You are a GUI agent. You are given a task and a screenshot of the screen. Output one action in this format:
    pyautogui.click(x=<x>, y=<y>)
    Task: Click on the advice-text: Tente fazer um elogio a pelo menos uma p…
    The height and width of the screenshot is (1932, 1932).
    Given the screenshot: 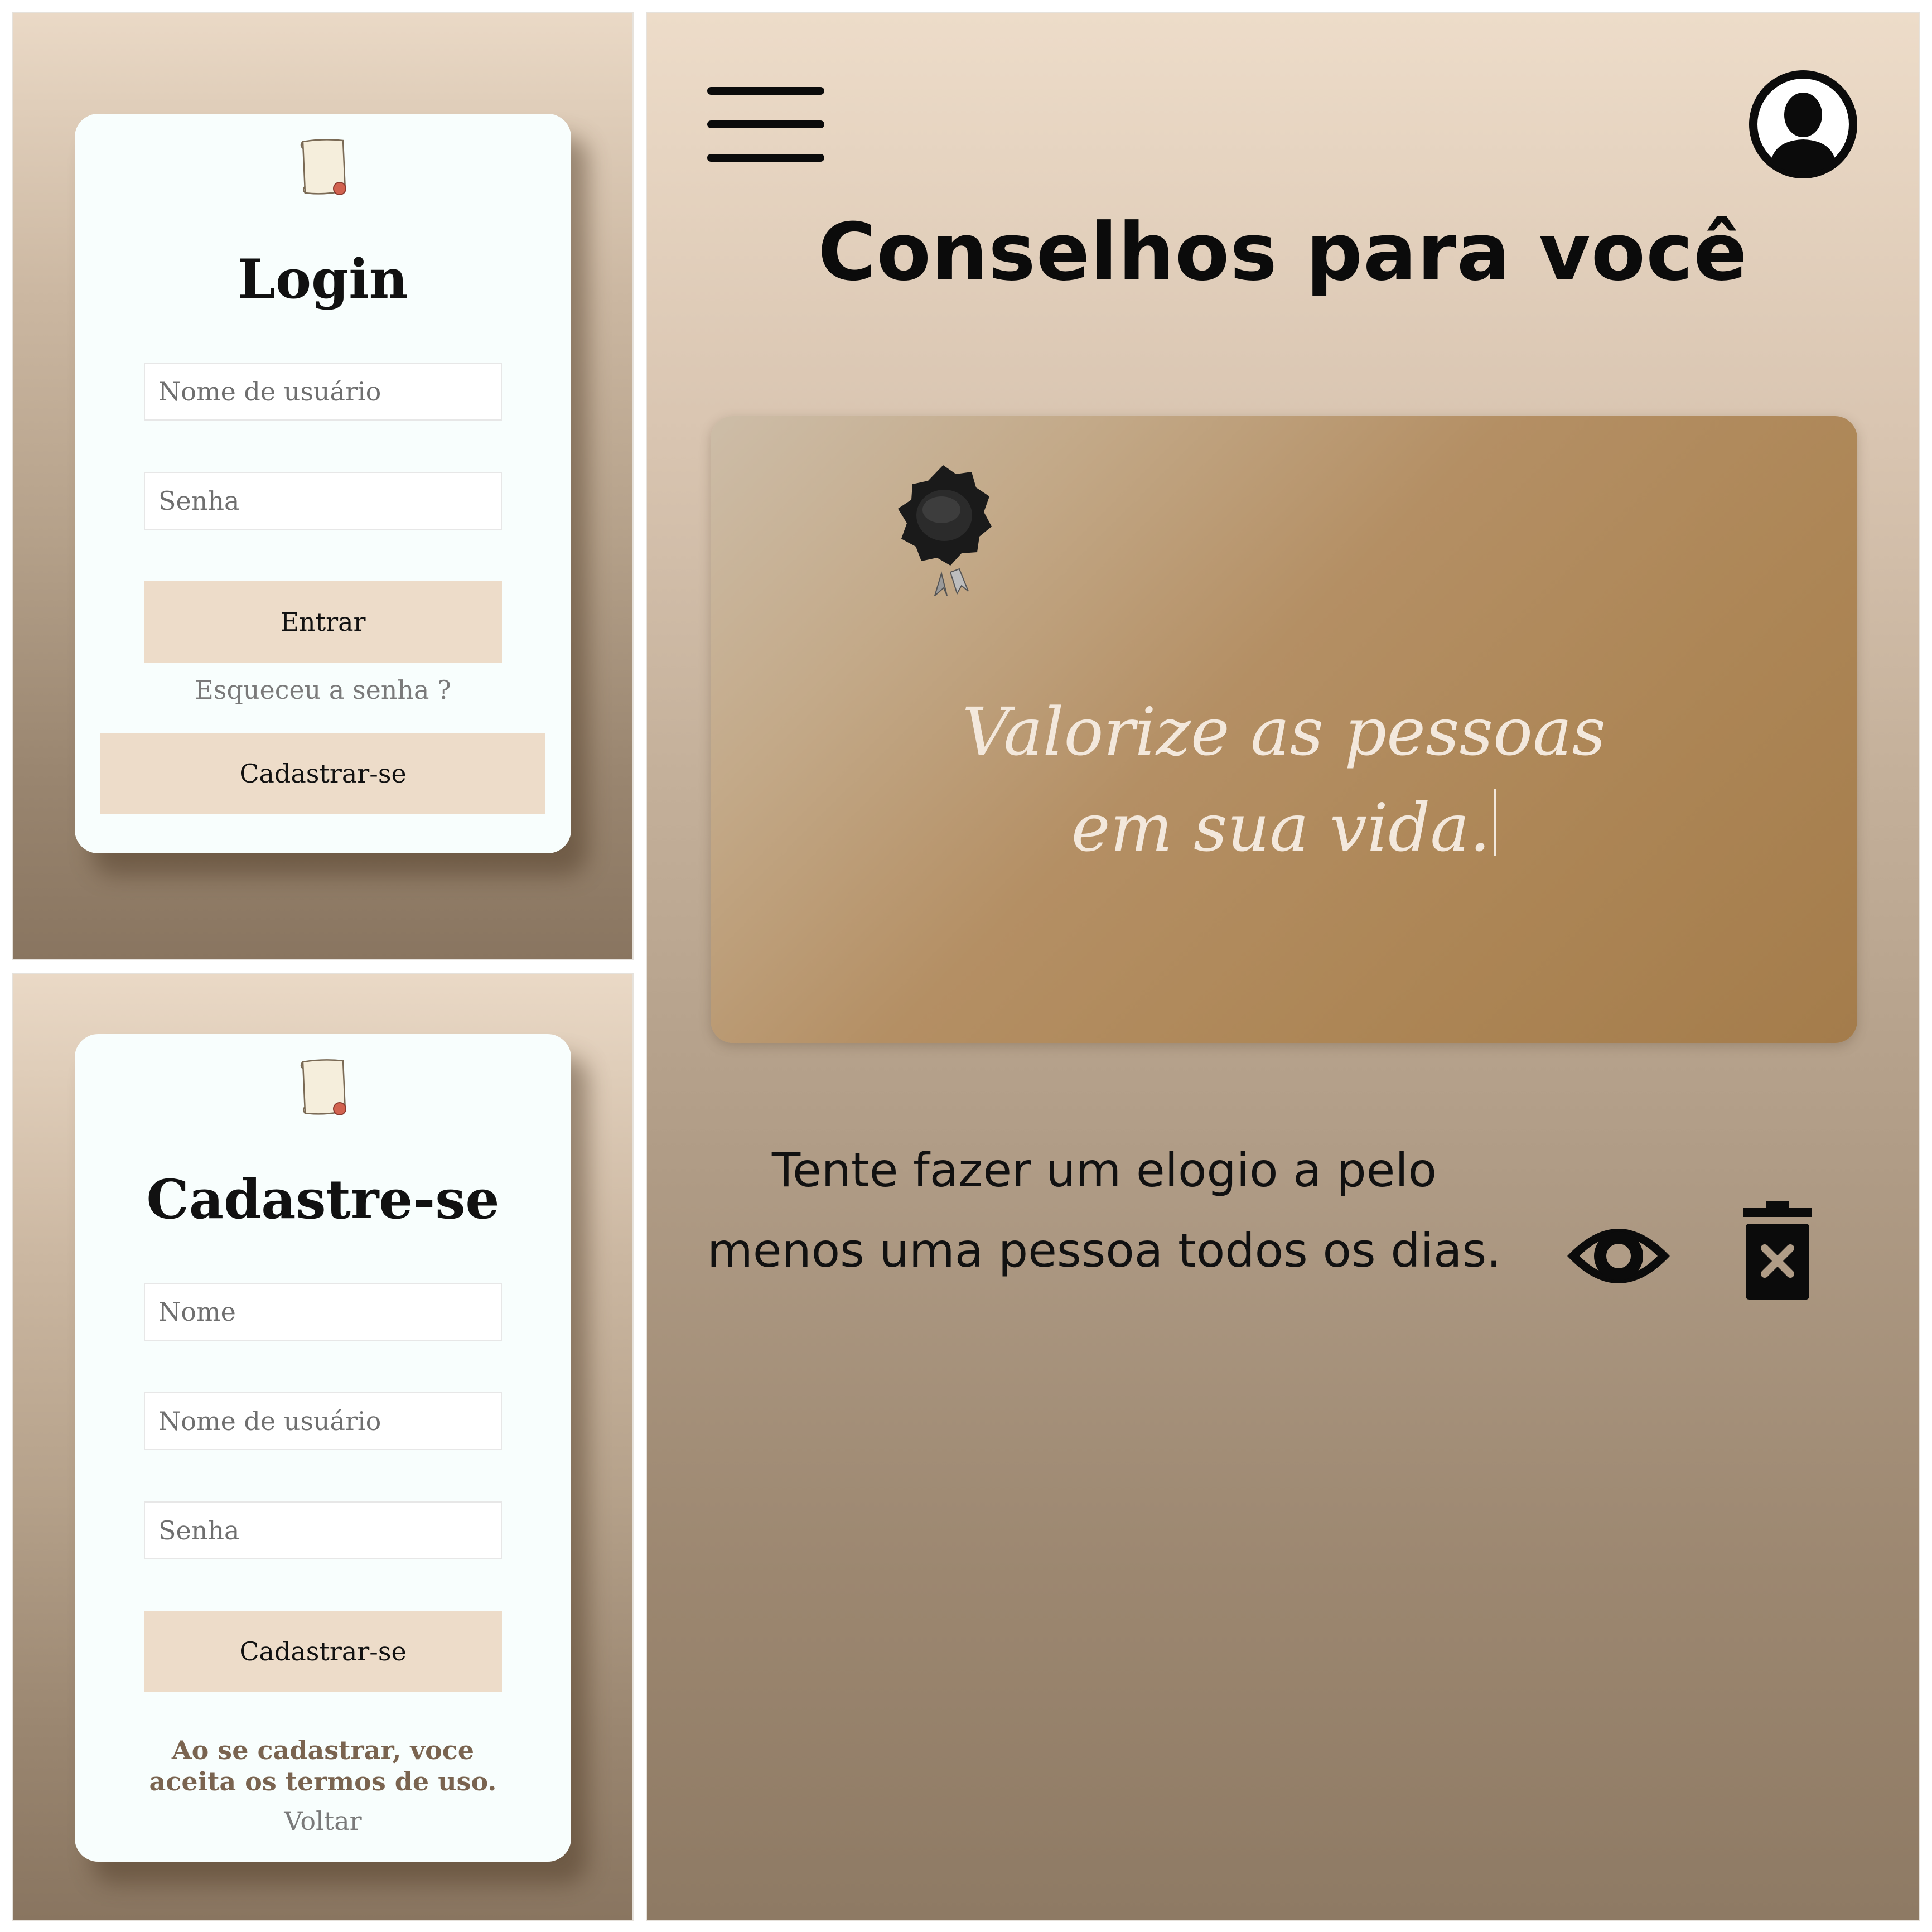 What is the action you would take?
    pyautogui.click(x=1104, y=1210)
    